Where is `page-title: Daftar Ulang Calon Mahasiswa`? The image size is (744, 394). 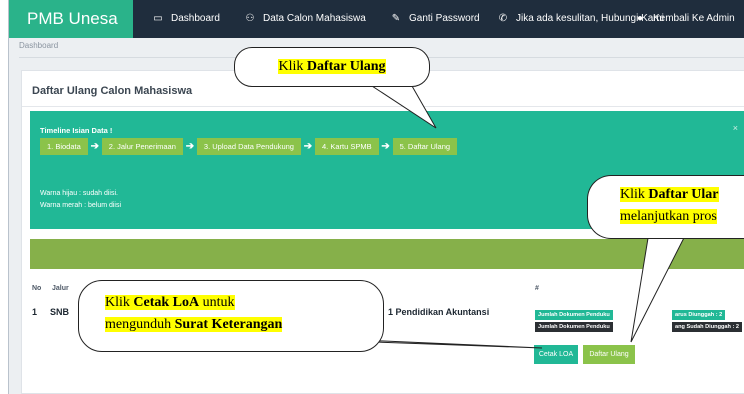 page-title: Daftar Ulang Calon Mahasiswa is located at coordinates (112, 91).